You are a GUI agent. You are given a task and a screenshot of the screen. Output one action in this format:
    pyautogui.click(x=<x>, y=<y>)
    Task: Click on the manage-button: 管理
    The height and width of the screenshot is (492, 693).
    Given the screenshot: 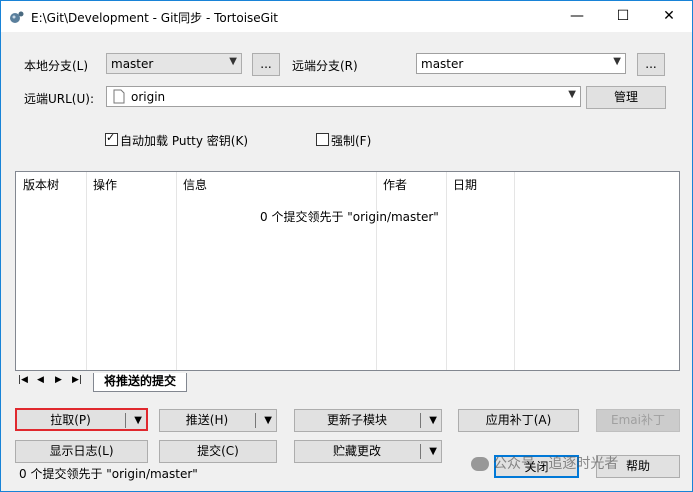 What is the action you would take?
    pyautogui.click(x=626, y=97)
    